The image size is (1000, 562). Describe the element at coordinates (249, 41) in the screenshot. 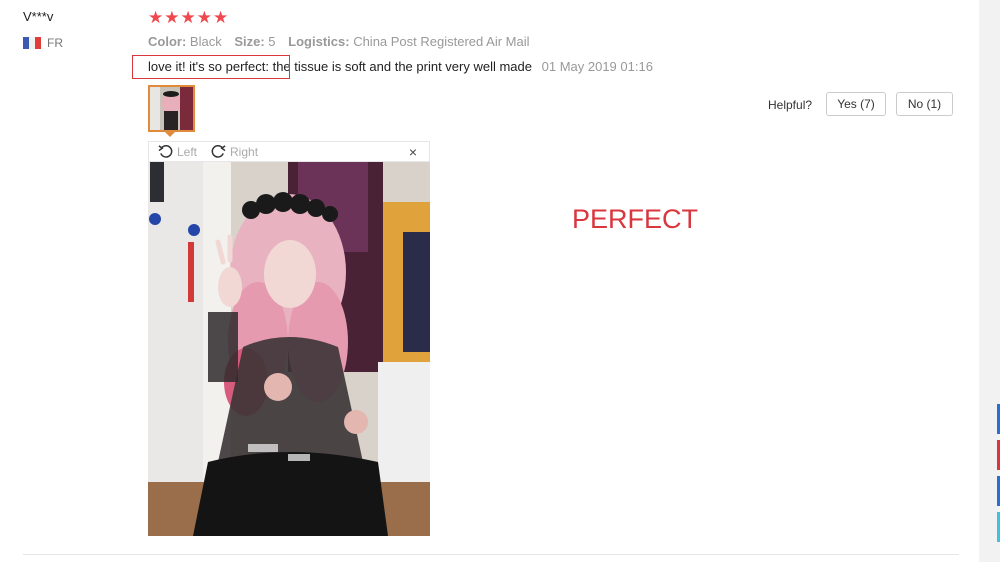

I see `size-label: Size:` at that location.